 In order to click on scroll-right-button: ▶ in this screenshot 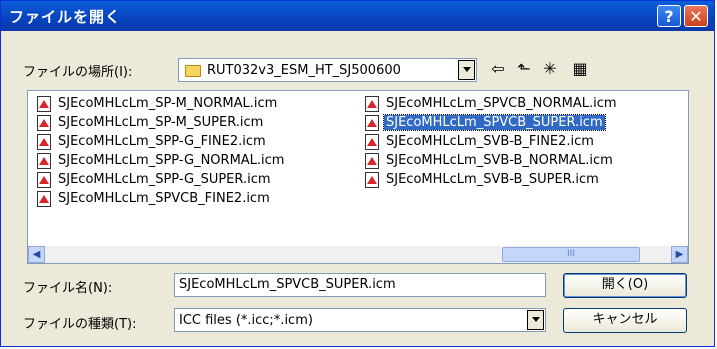, I will do `click(679, 254)`.